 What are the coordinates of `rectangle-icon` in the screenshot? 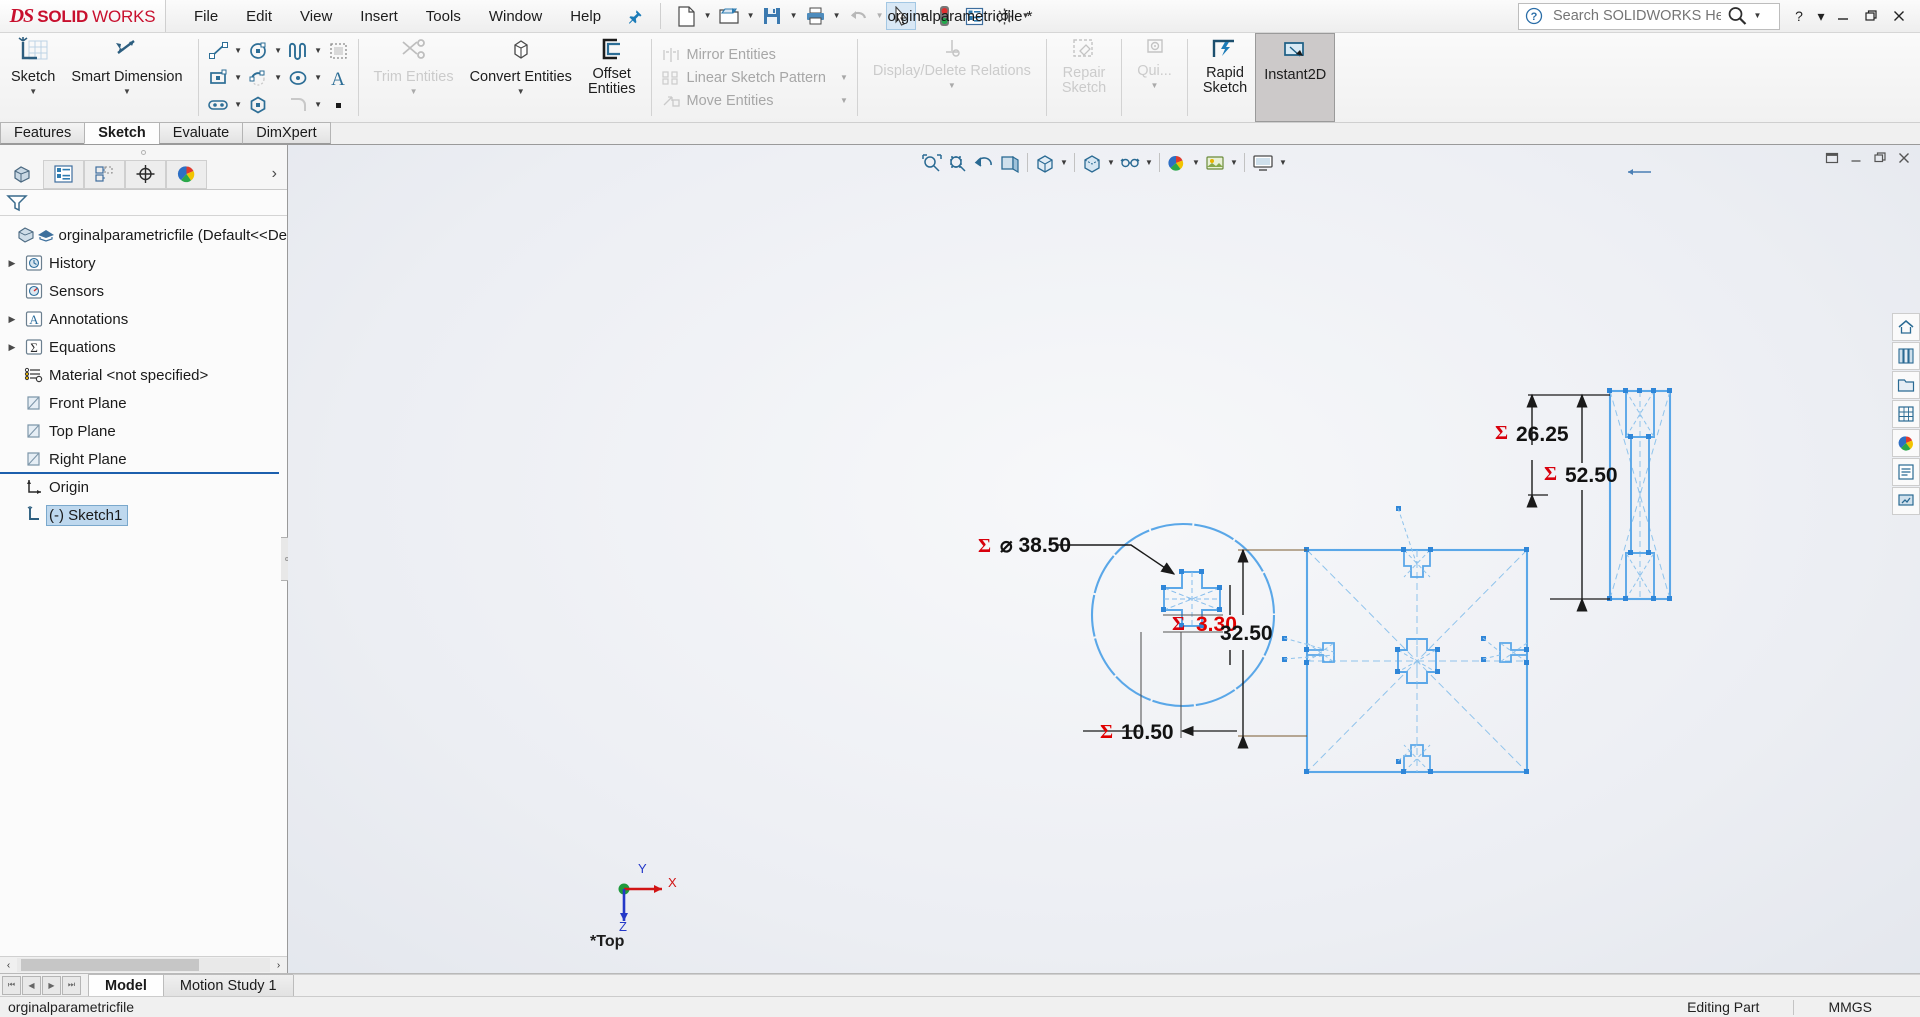 It's located at (218, 77).